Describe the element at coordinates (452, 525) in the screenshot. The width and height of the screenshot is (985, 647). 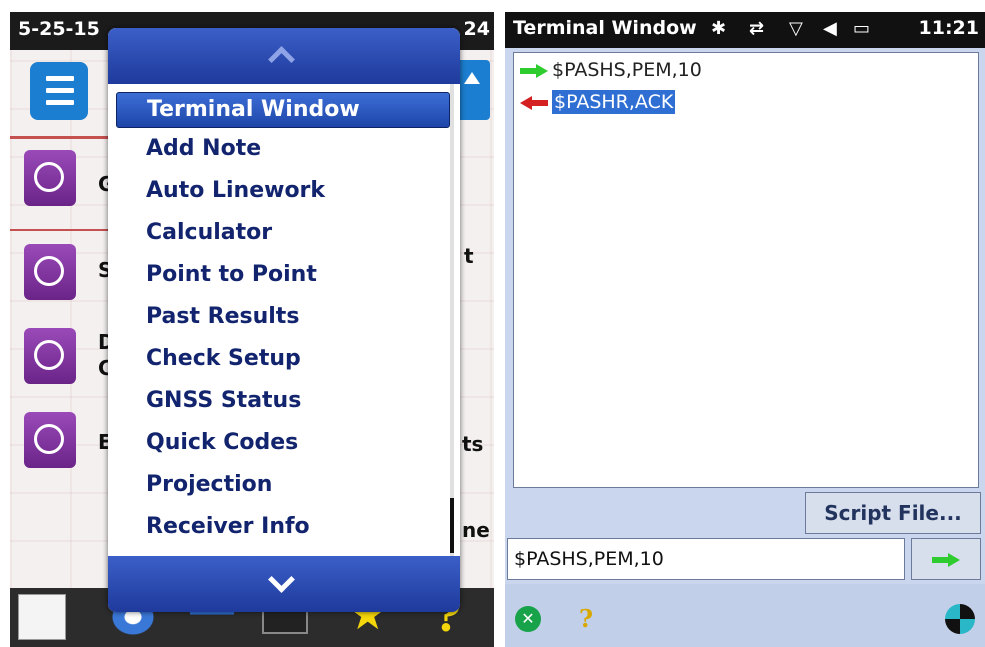
I see `menu-scrollbar-thumb` at that location.